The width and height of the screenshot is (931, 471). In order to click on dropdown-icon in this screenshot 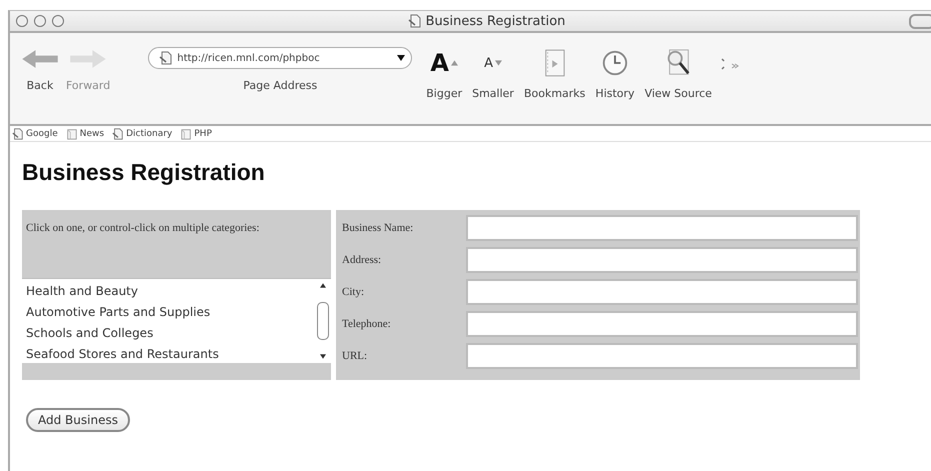, I will do `click(401, 58)`.